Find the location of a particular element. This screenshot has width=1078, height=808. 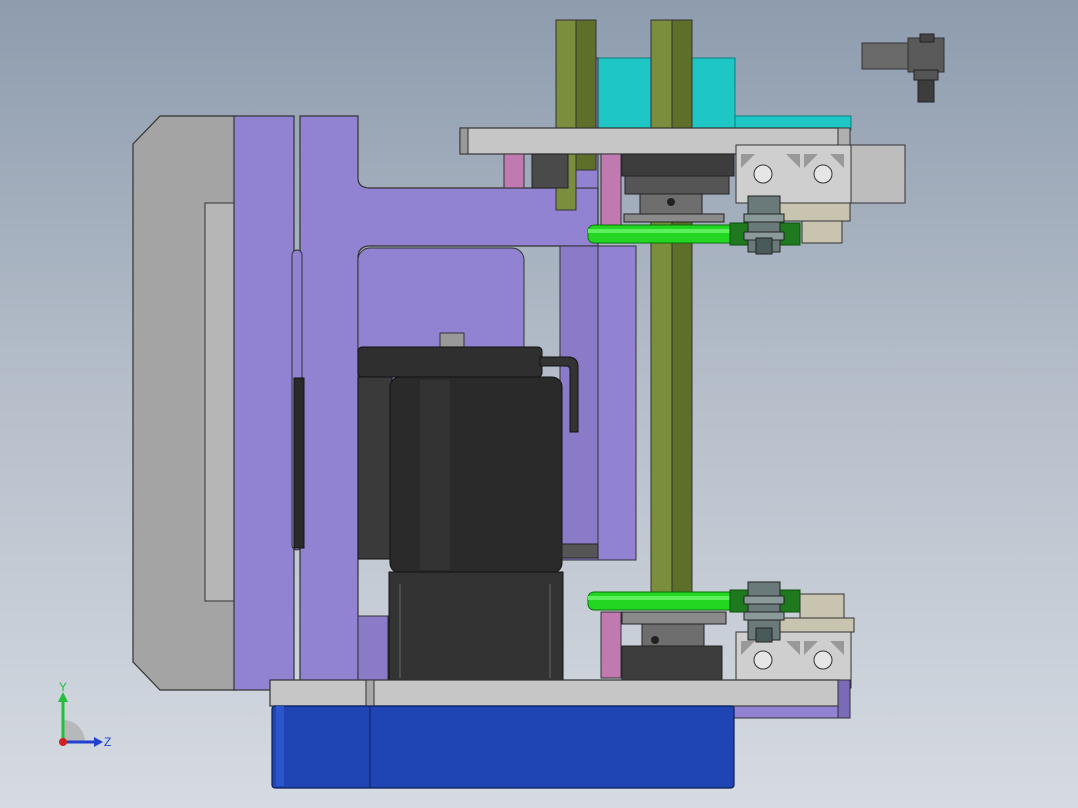

bottom-pulley is located at coordinates (764, 612).